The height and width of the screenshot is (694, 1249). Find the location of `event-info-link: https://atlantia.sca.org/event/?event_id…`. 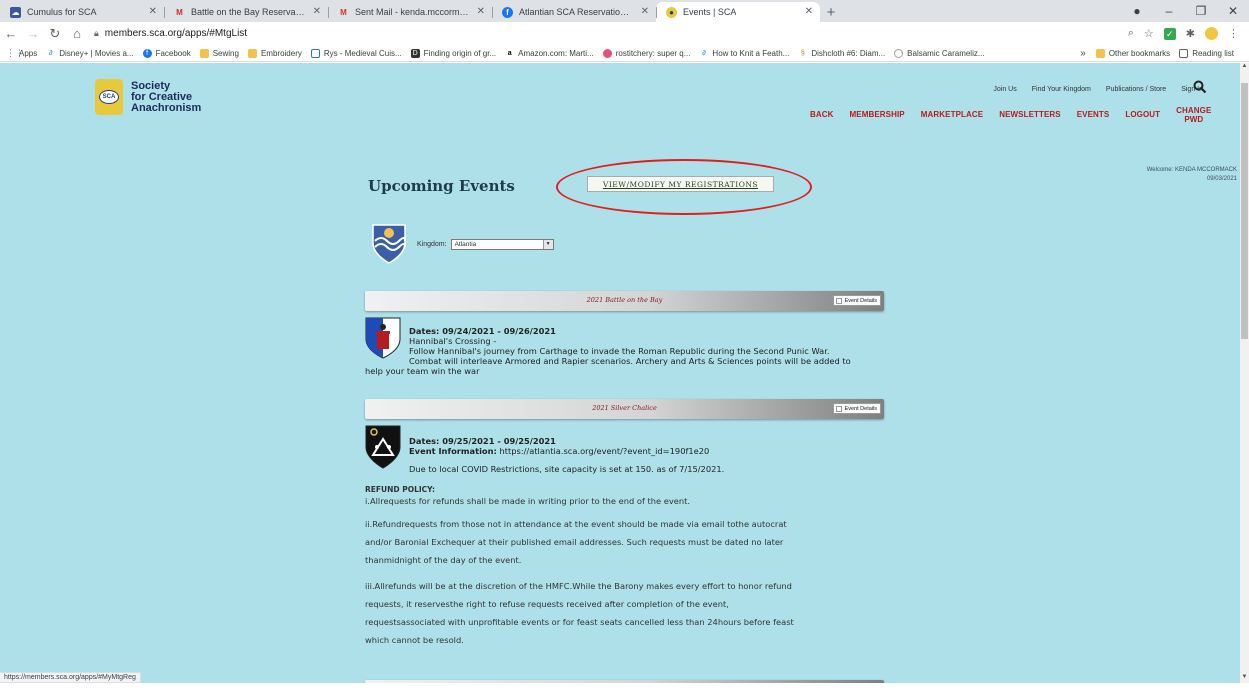

event-info-link: https://atlantia.sca.org/event/?event_id… is located at coordinates (604, 451).